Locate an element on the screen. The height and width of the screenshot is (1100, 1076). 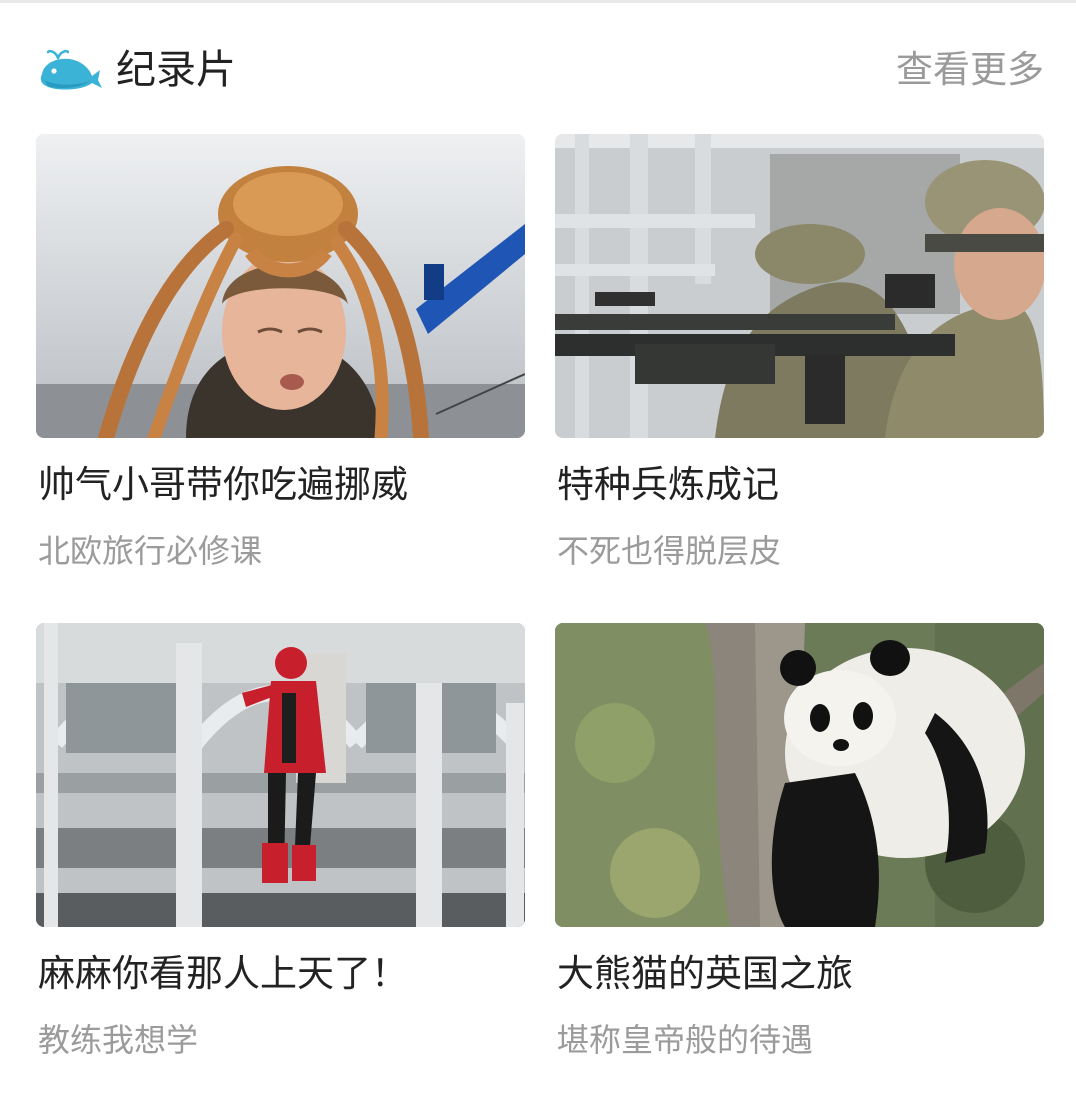
king-crab-thumbnail is located at coordinates (280, 286).